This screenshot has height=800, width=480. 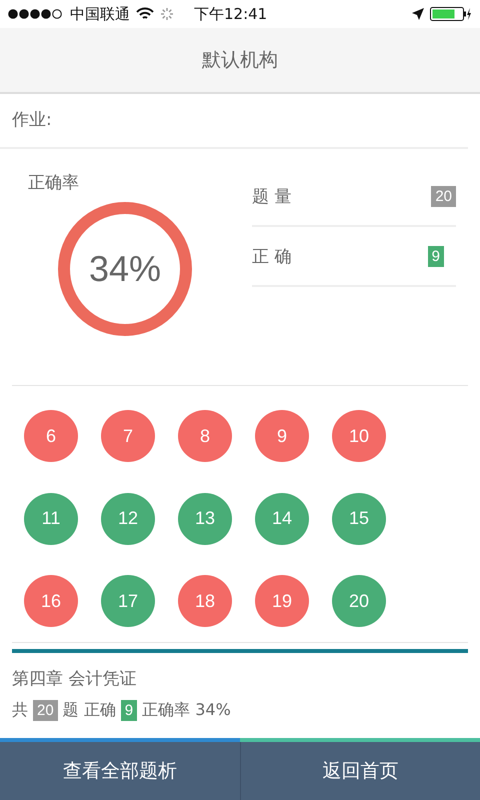 I want to click on section-label: 作业:, so click(x=234, y=121).